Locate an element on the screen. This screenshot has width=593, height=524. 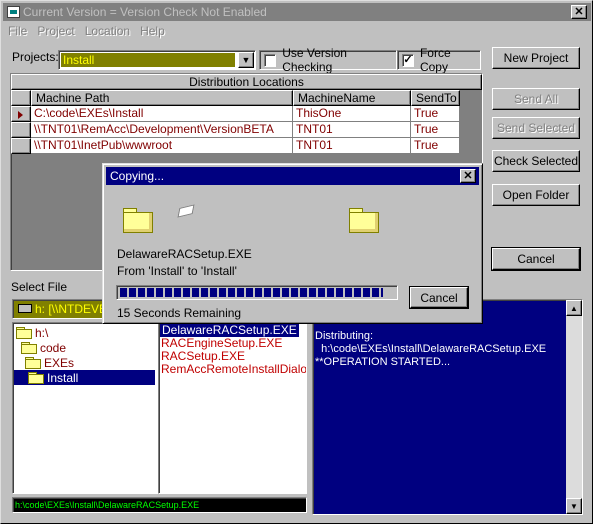
directory-list: h:\ code EXEs Install is located at coordinates (85, 408).